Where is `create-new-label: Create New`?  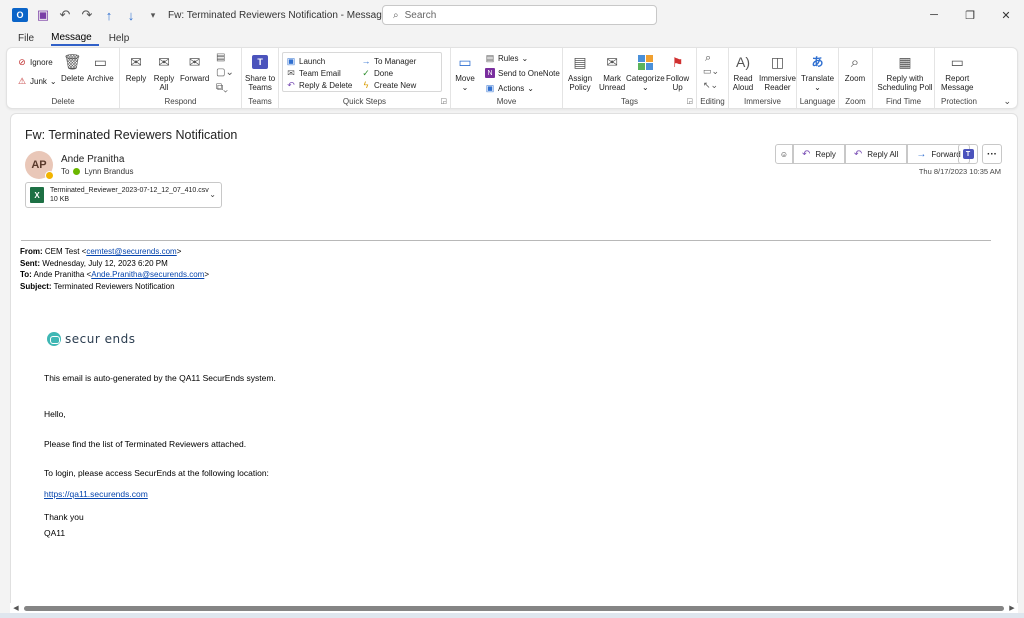
create-new-label: Create New is located at coordinates (395, 85).